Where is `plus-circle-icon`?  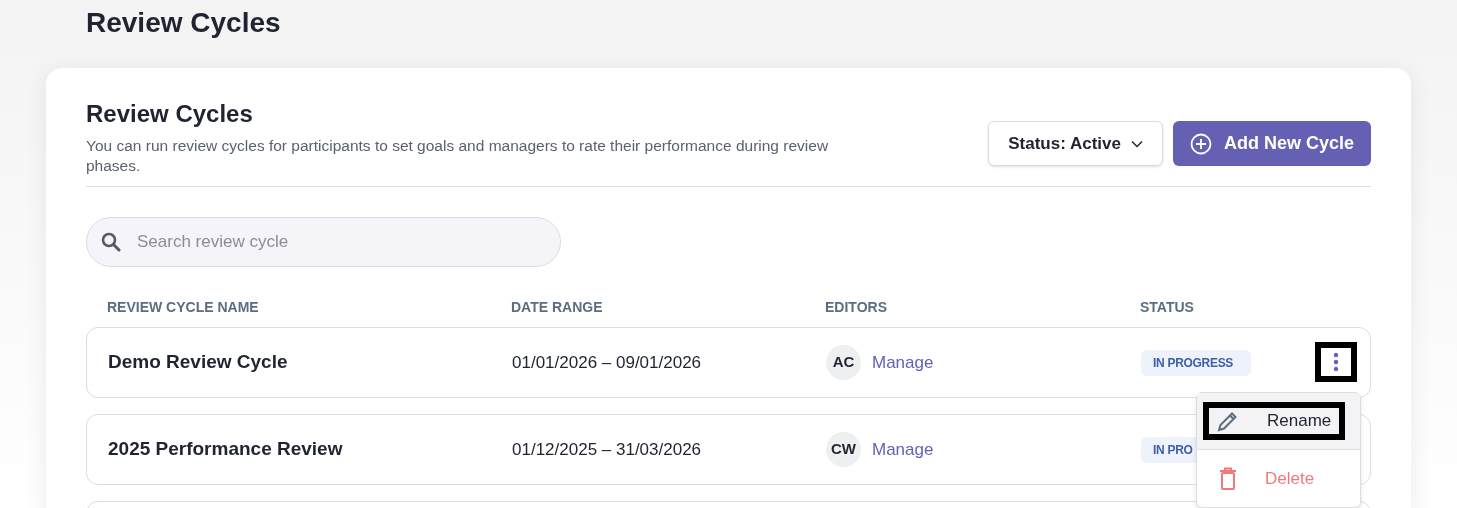 plus-circle-icon is located at coordinates (1200, 143).